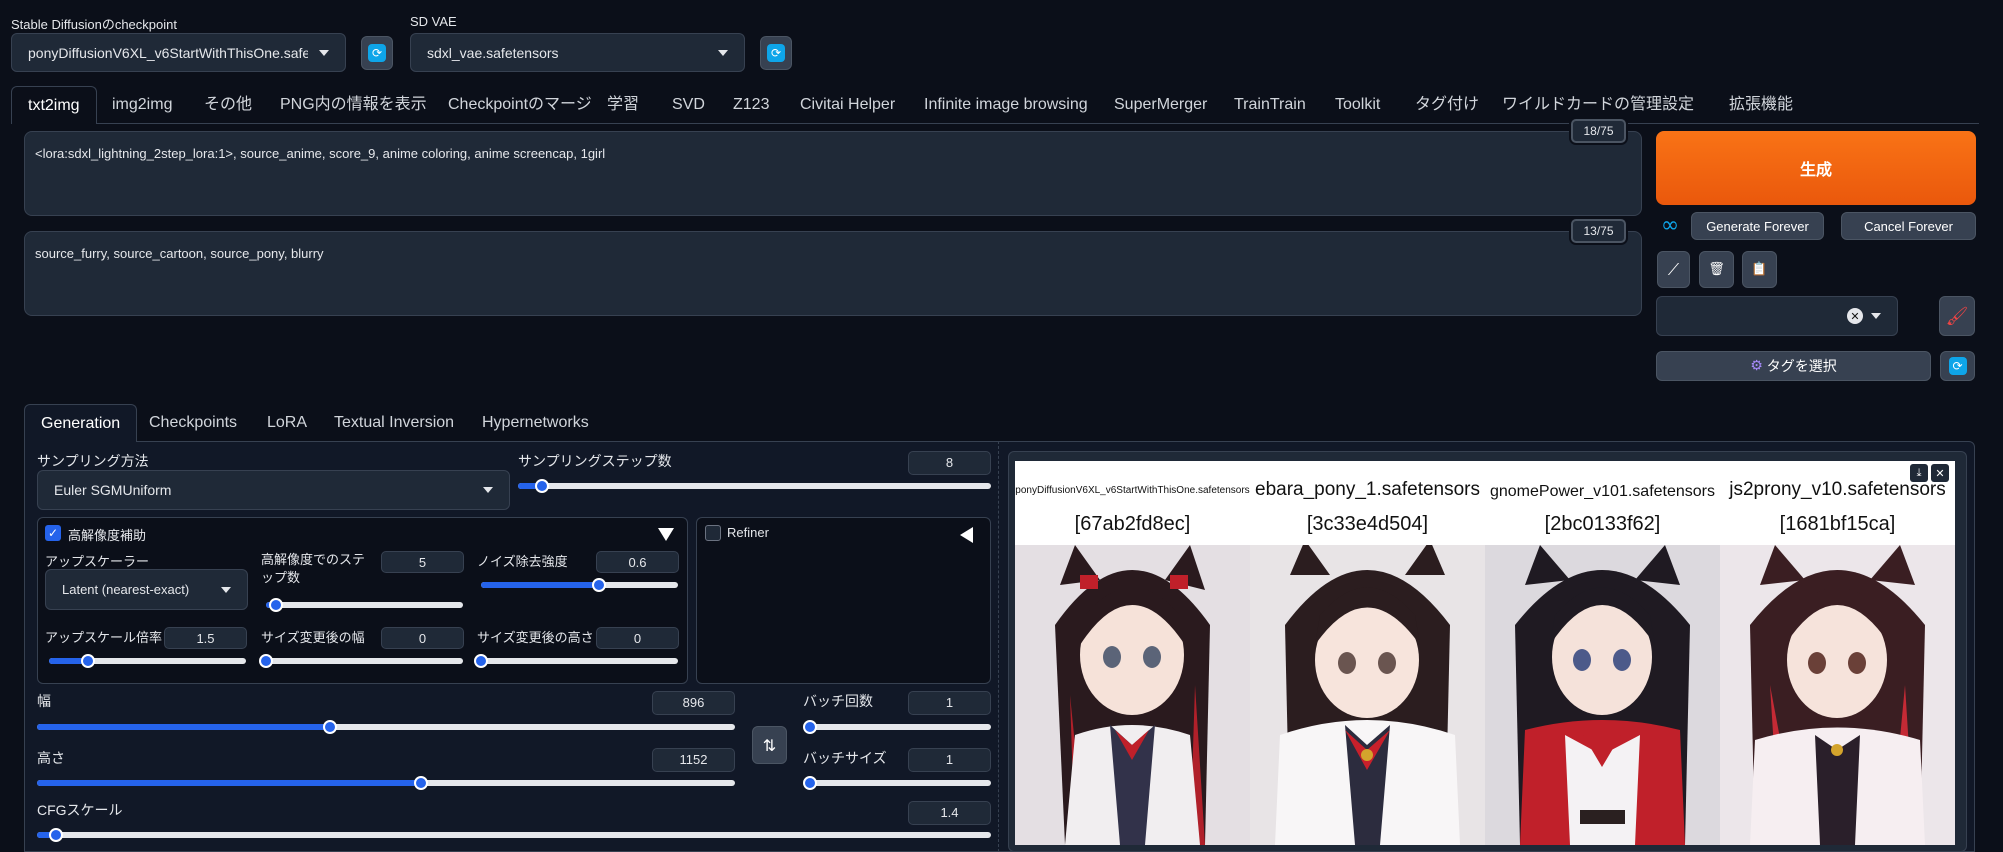 The width and height of the screenshot is (2003, 852). What do you see at coordinates (44, 701) in the screenshot?
I see `width-label: 幅` at bounding box center [44, 701].